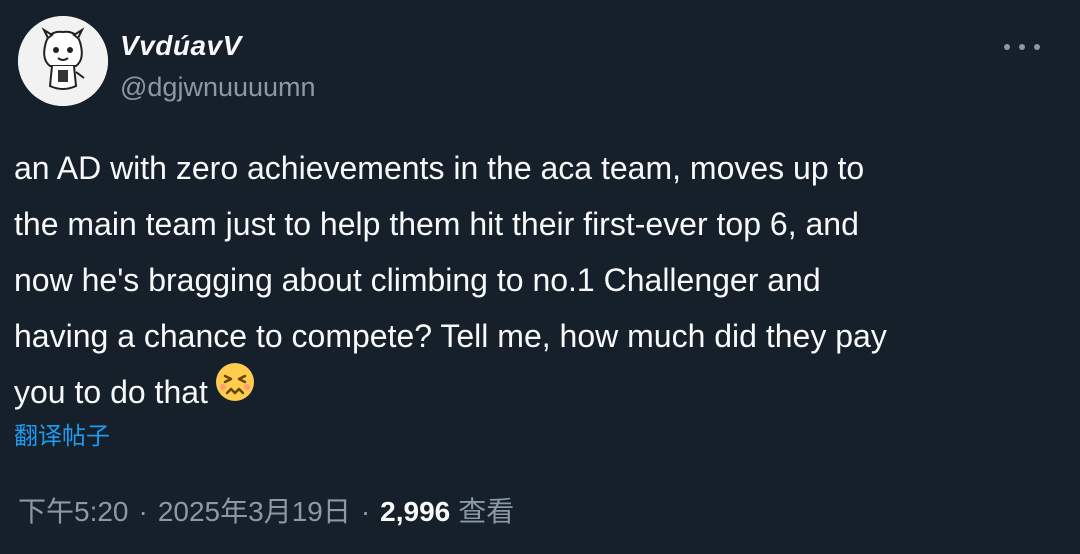 The image size is (1080, 554). What do you see at coordinates (62, 433) in the screenshot?
I see `translate-post-link: 翻译帖子` at bounding box center [62, 433].